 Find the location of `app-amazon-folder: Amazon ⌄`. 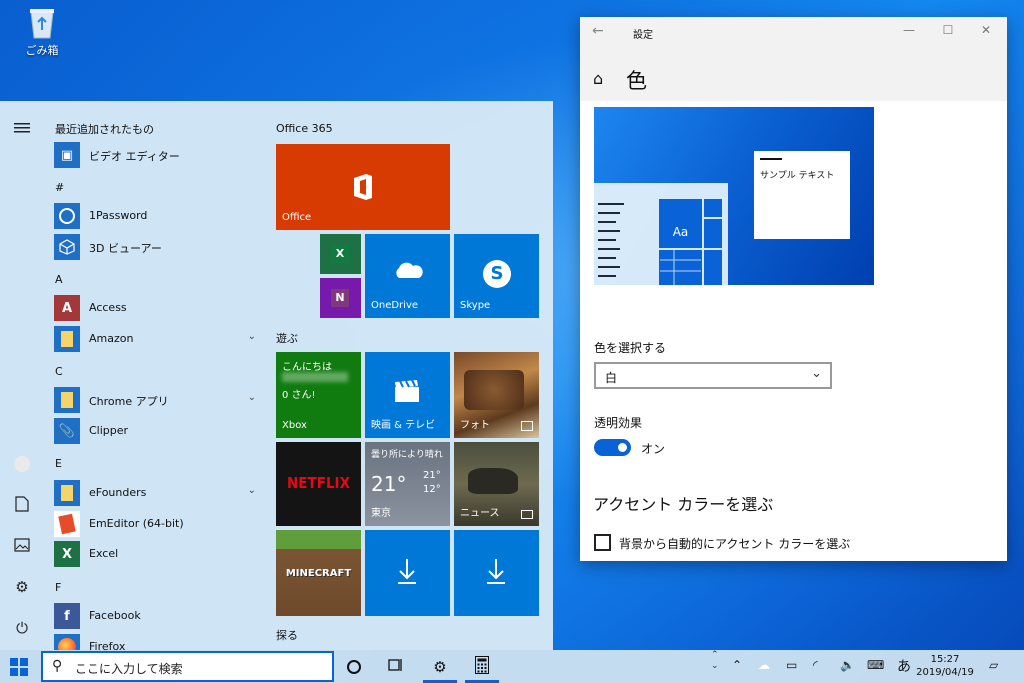

app-amazon-folder: Amazon ⌄ is located at coordinates (157, 339).